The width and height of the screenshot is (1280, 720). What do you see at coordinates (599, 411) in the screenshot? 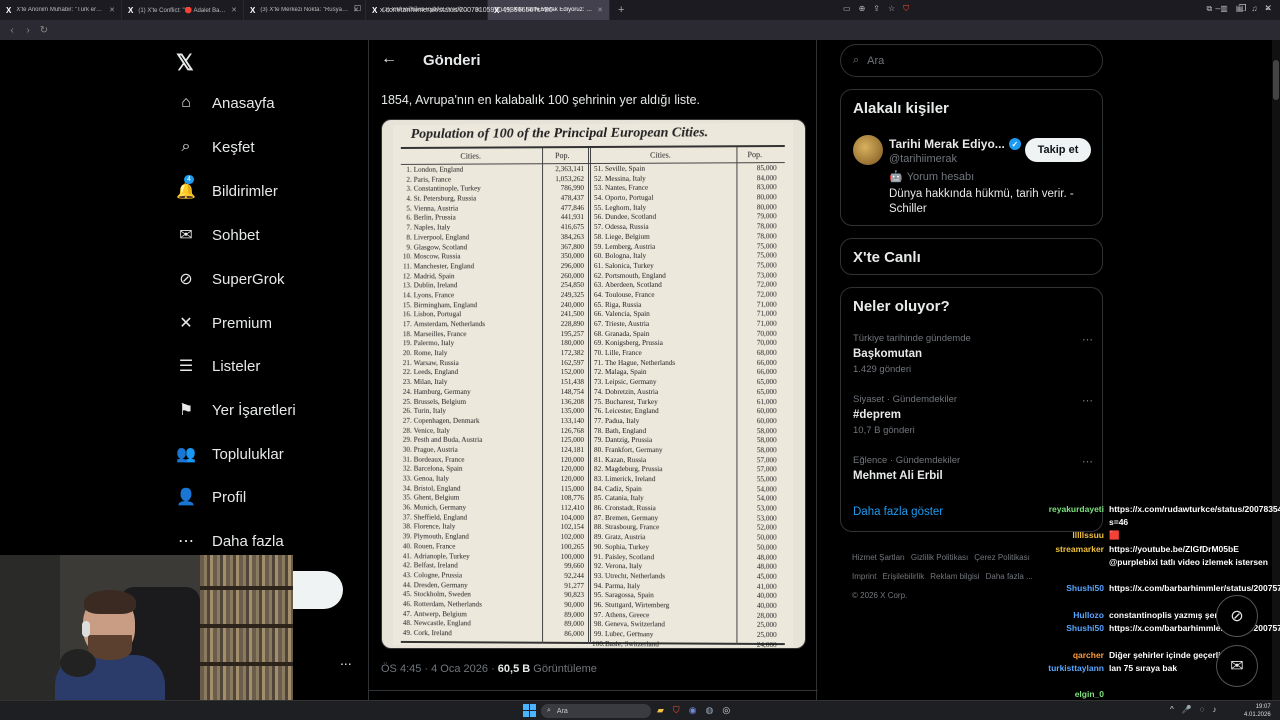
I see `scan-rank: 76.` at bounding box center [599, 411].